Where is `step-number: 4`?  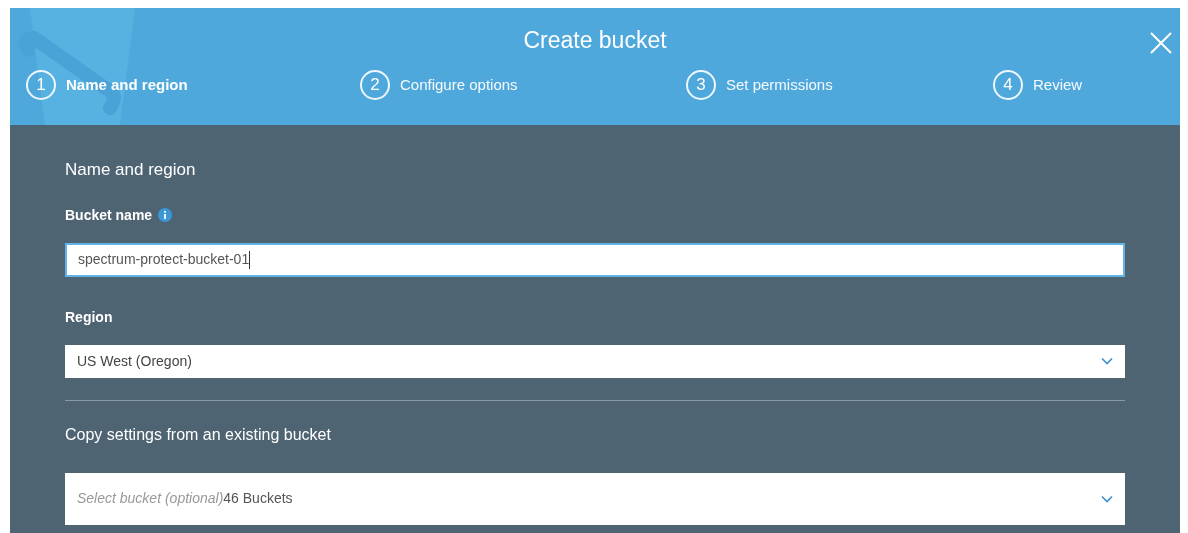
step-number: 4 is located at coordinates (1008, 85).